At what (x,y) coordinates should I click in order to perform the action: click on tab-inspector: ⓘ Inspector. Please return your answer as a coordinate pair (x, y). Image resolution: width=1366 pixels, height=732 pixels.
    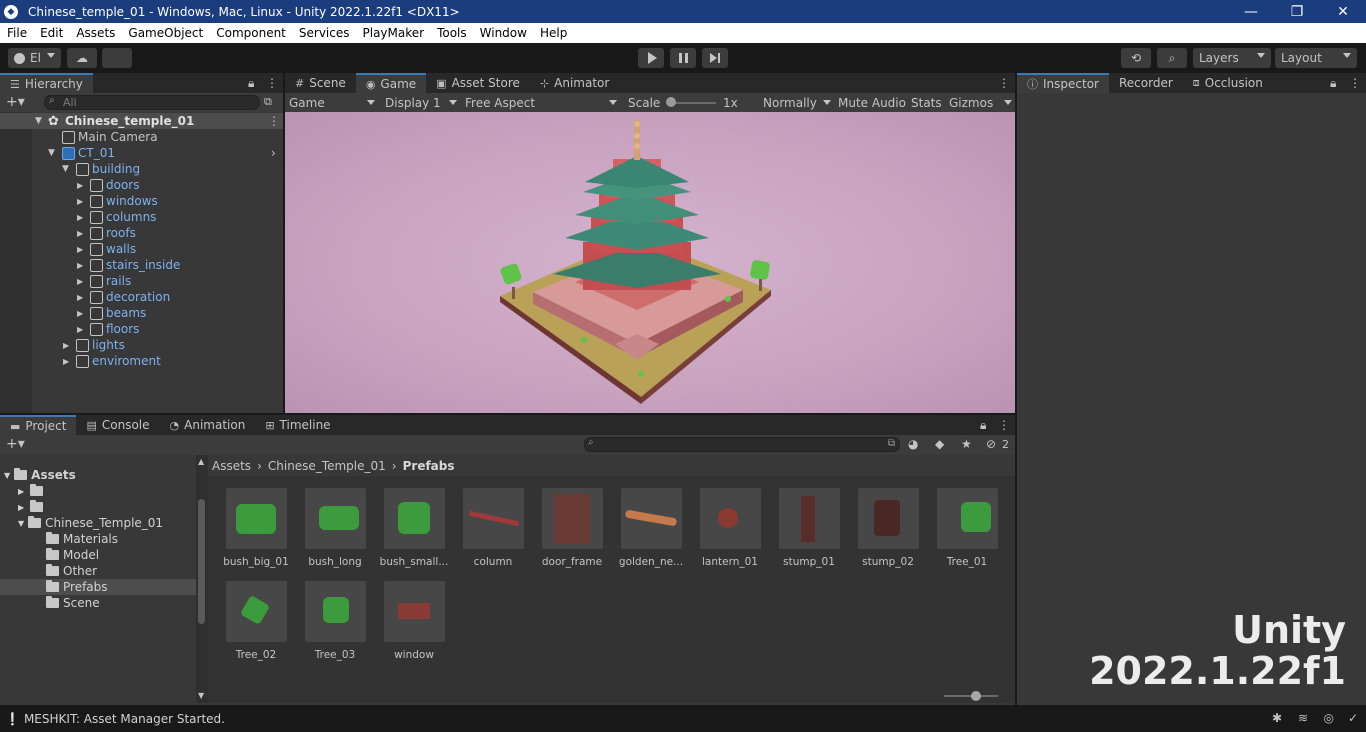
    Looking at the image, I should click on (1063, 83).